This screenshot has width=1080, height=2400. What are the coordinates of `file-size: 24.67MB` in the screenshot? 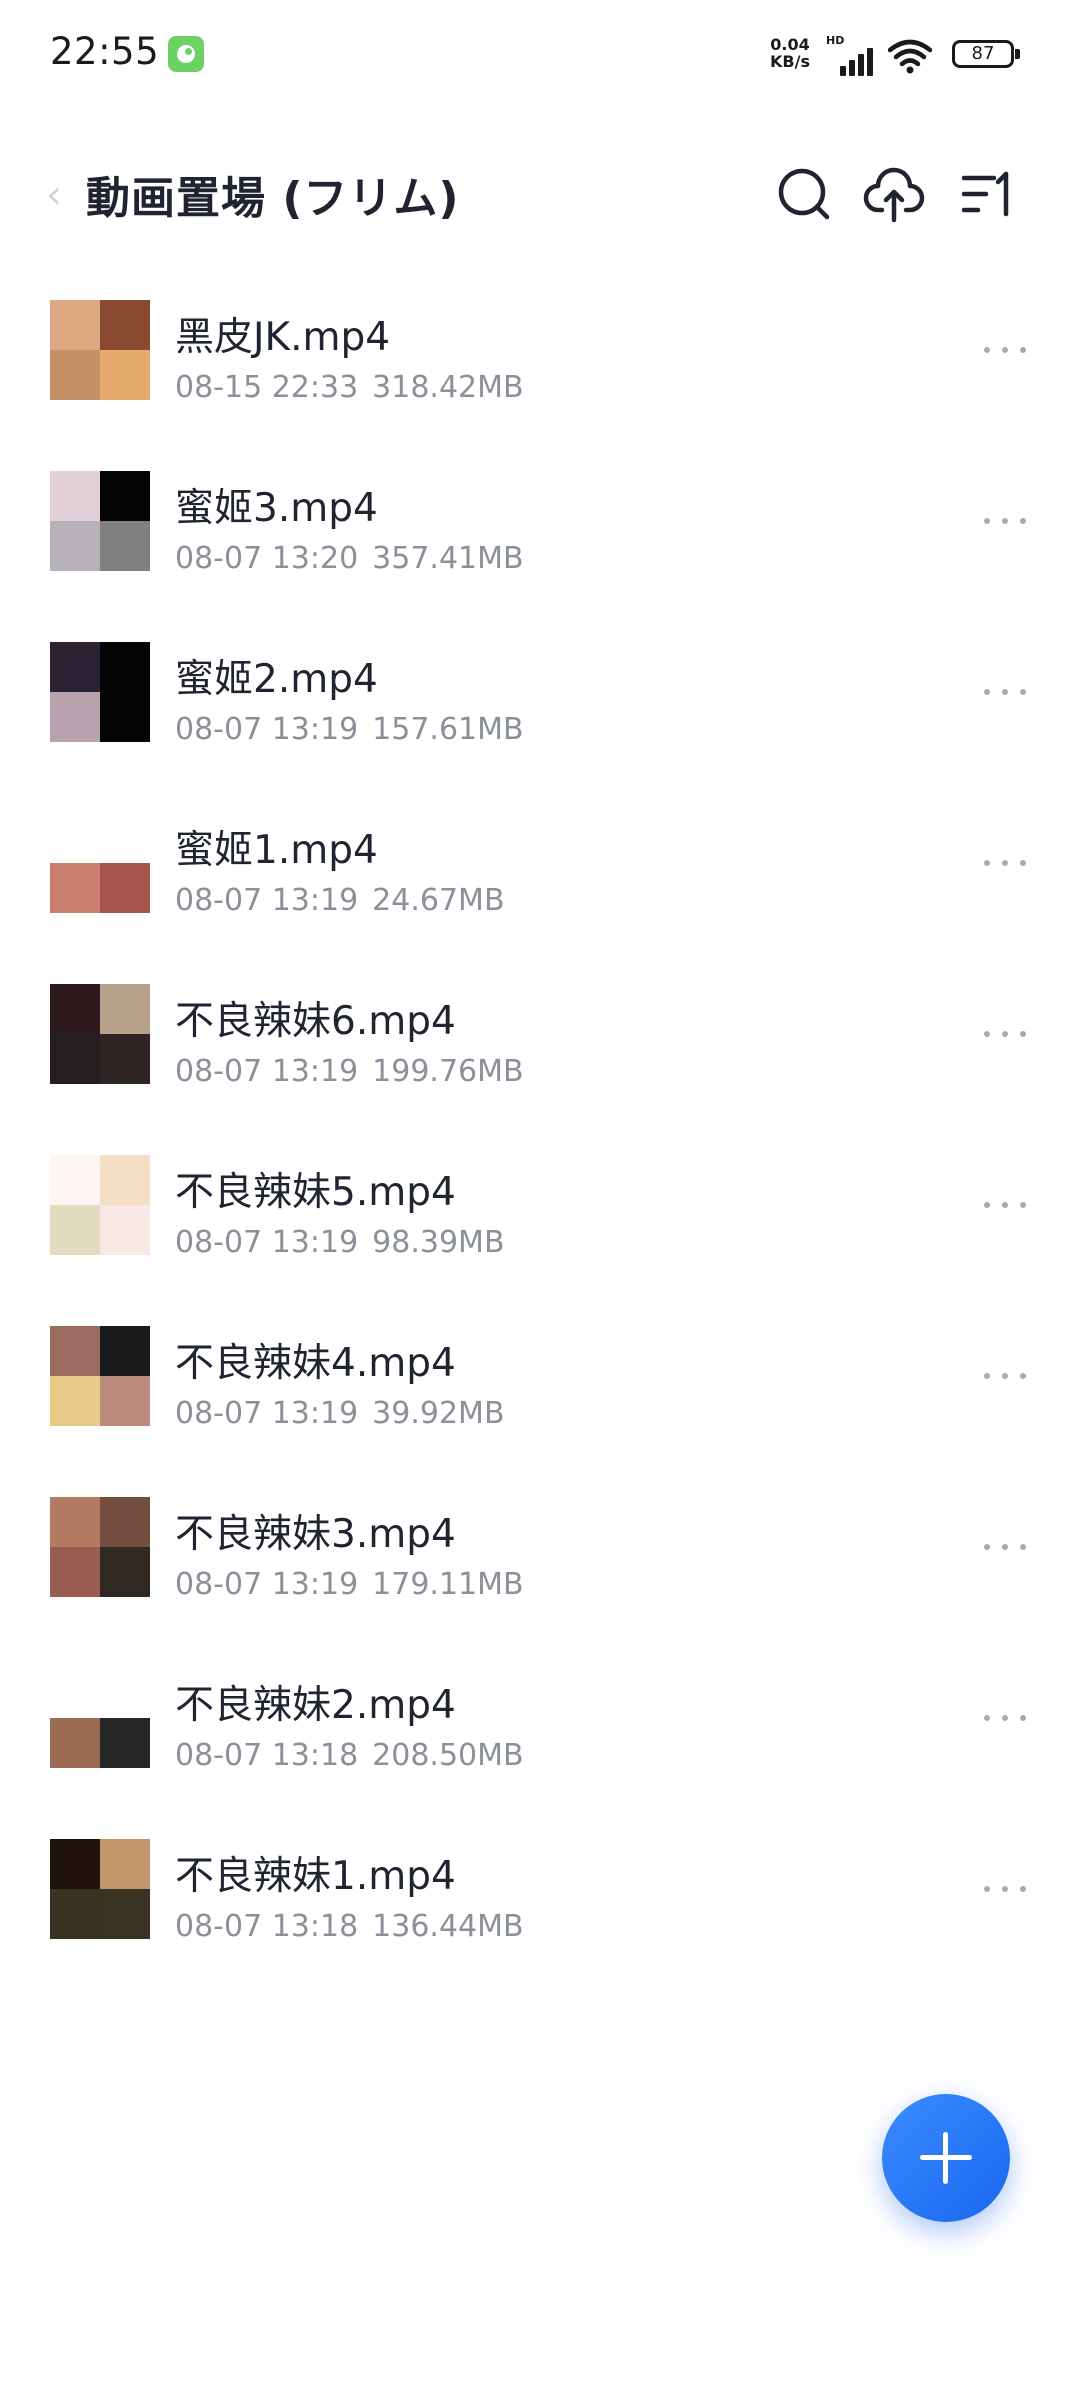 It's located at (438, 900).